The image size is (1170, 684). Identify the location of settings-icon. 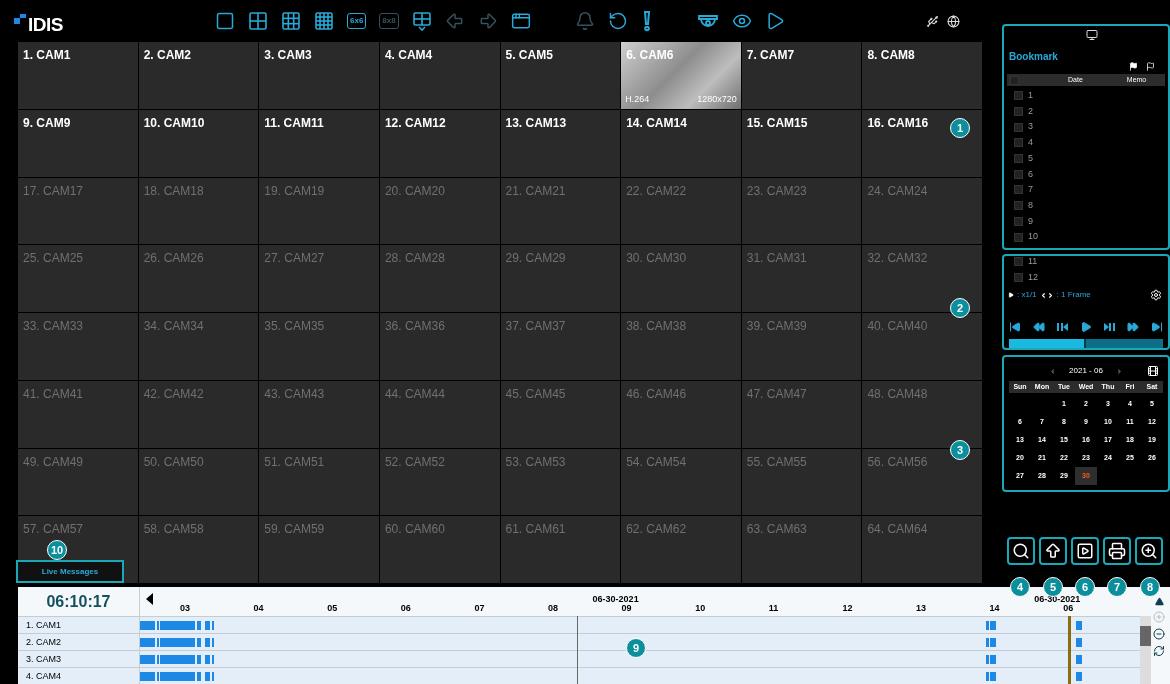
(1156, 295).